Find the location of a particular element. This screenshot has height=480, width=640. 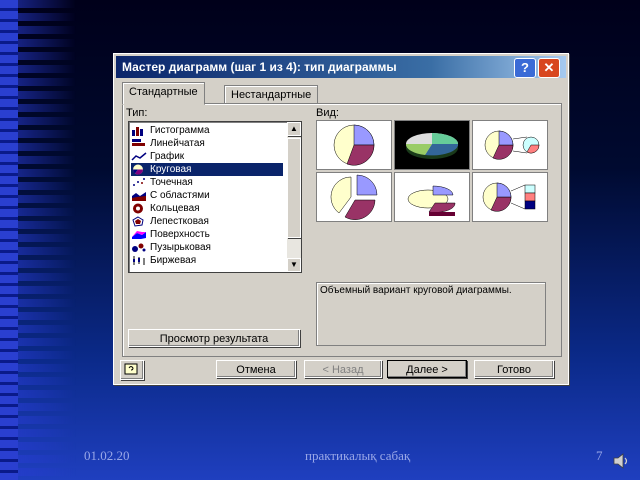

list-scrollbar: ▲ ▼ is located at coordinates (294, 197).